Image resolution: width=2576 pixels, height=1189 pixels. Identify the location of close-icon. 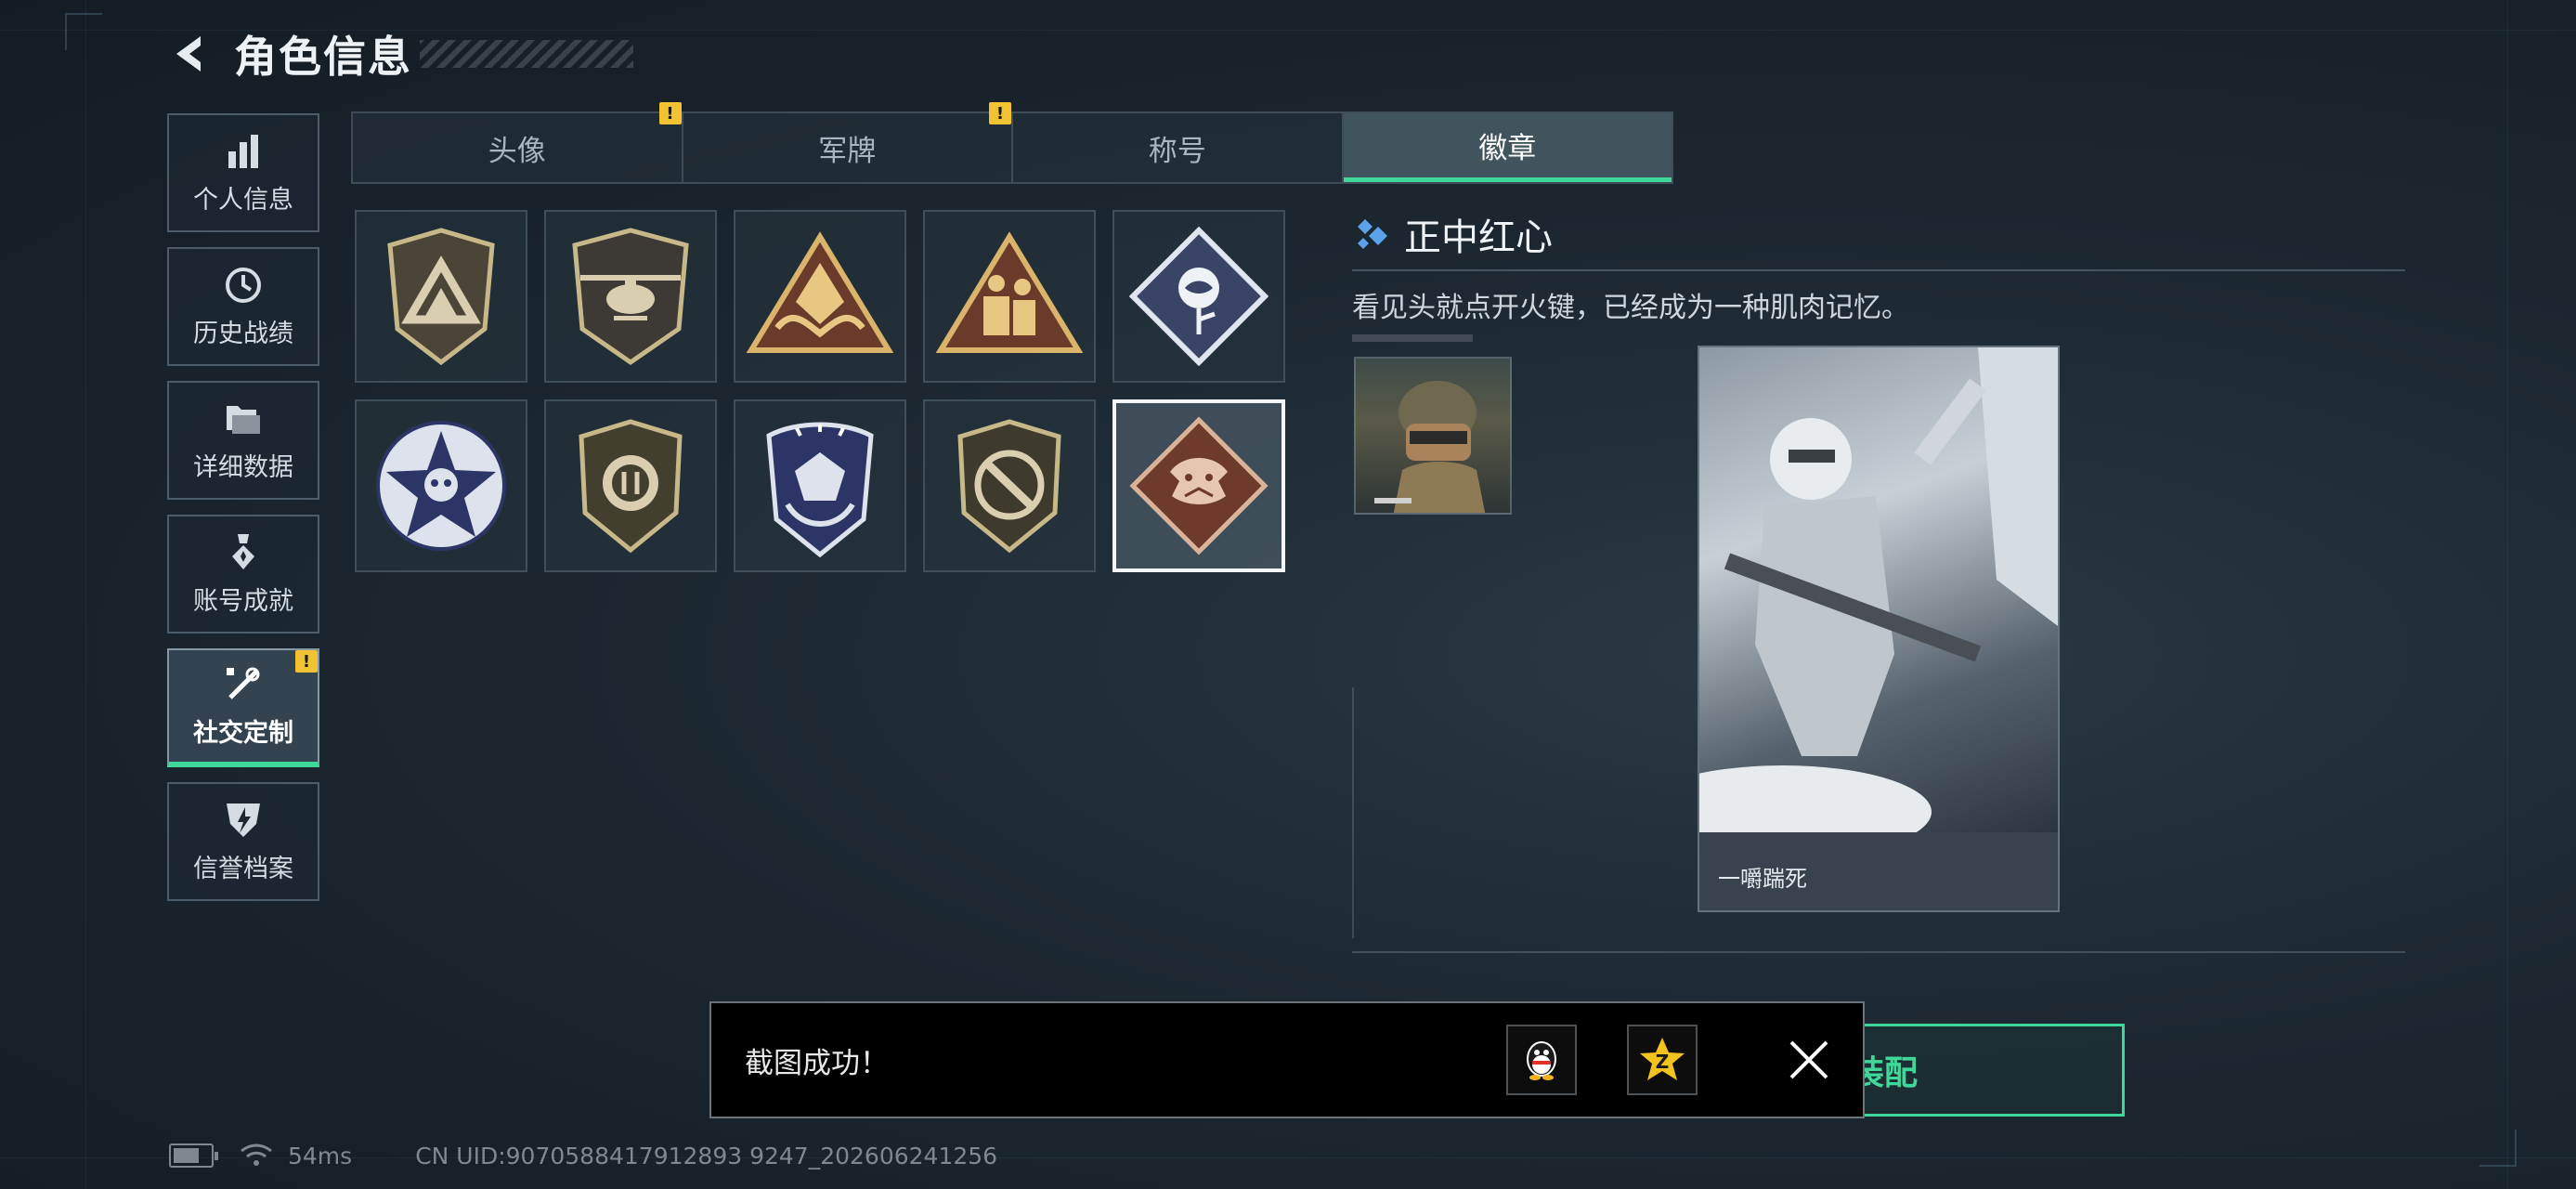
(1809, 1060).